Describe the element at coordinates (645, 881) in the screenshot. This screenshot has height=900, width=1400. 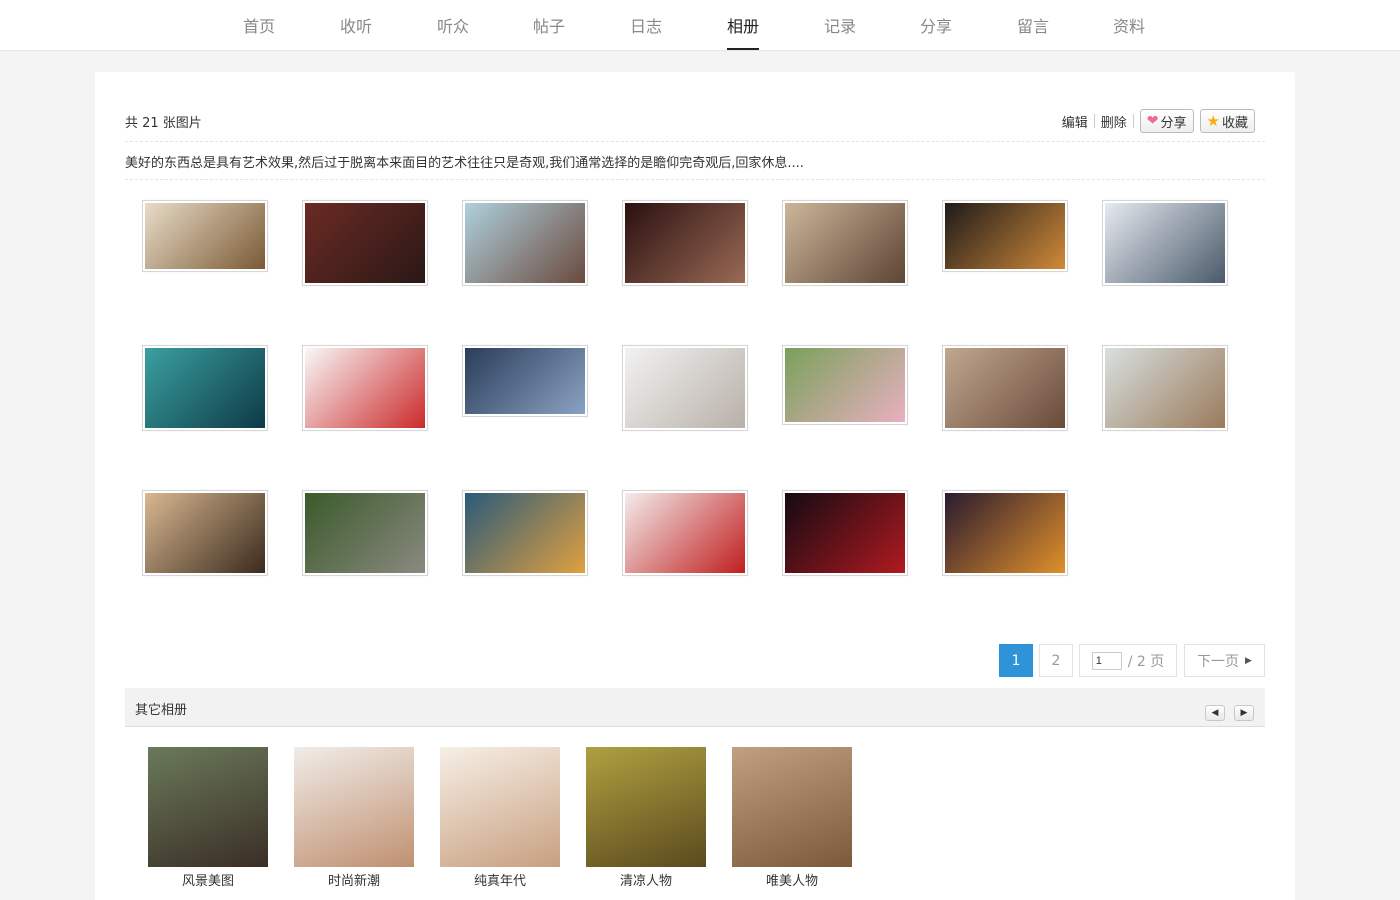
I see `album-name: 清凉人物` at that location.